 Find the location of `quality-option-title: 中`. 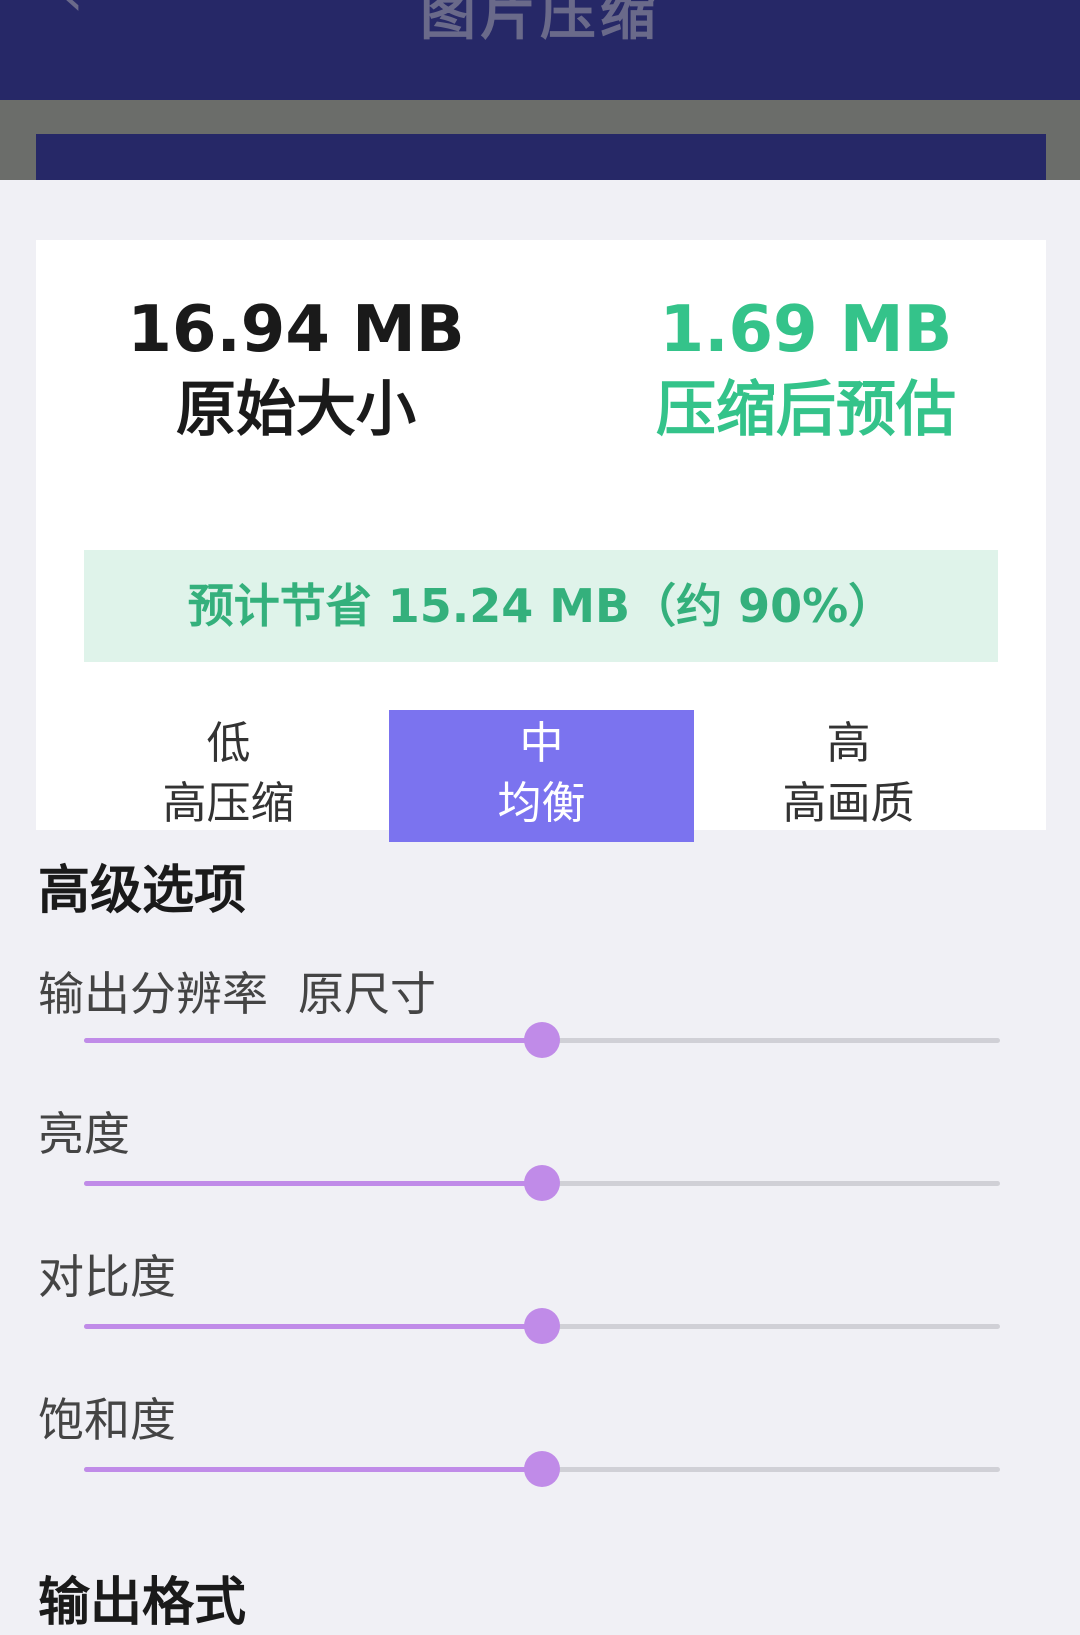

quality-option-title: 中 is located at coordinates (541, 743).